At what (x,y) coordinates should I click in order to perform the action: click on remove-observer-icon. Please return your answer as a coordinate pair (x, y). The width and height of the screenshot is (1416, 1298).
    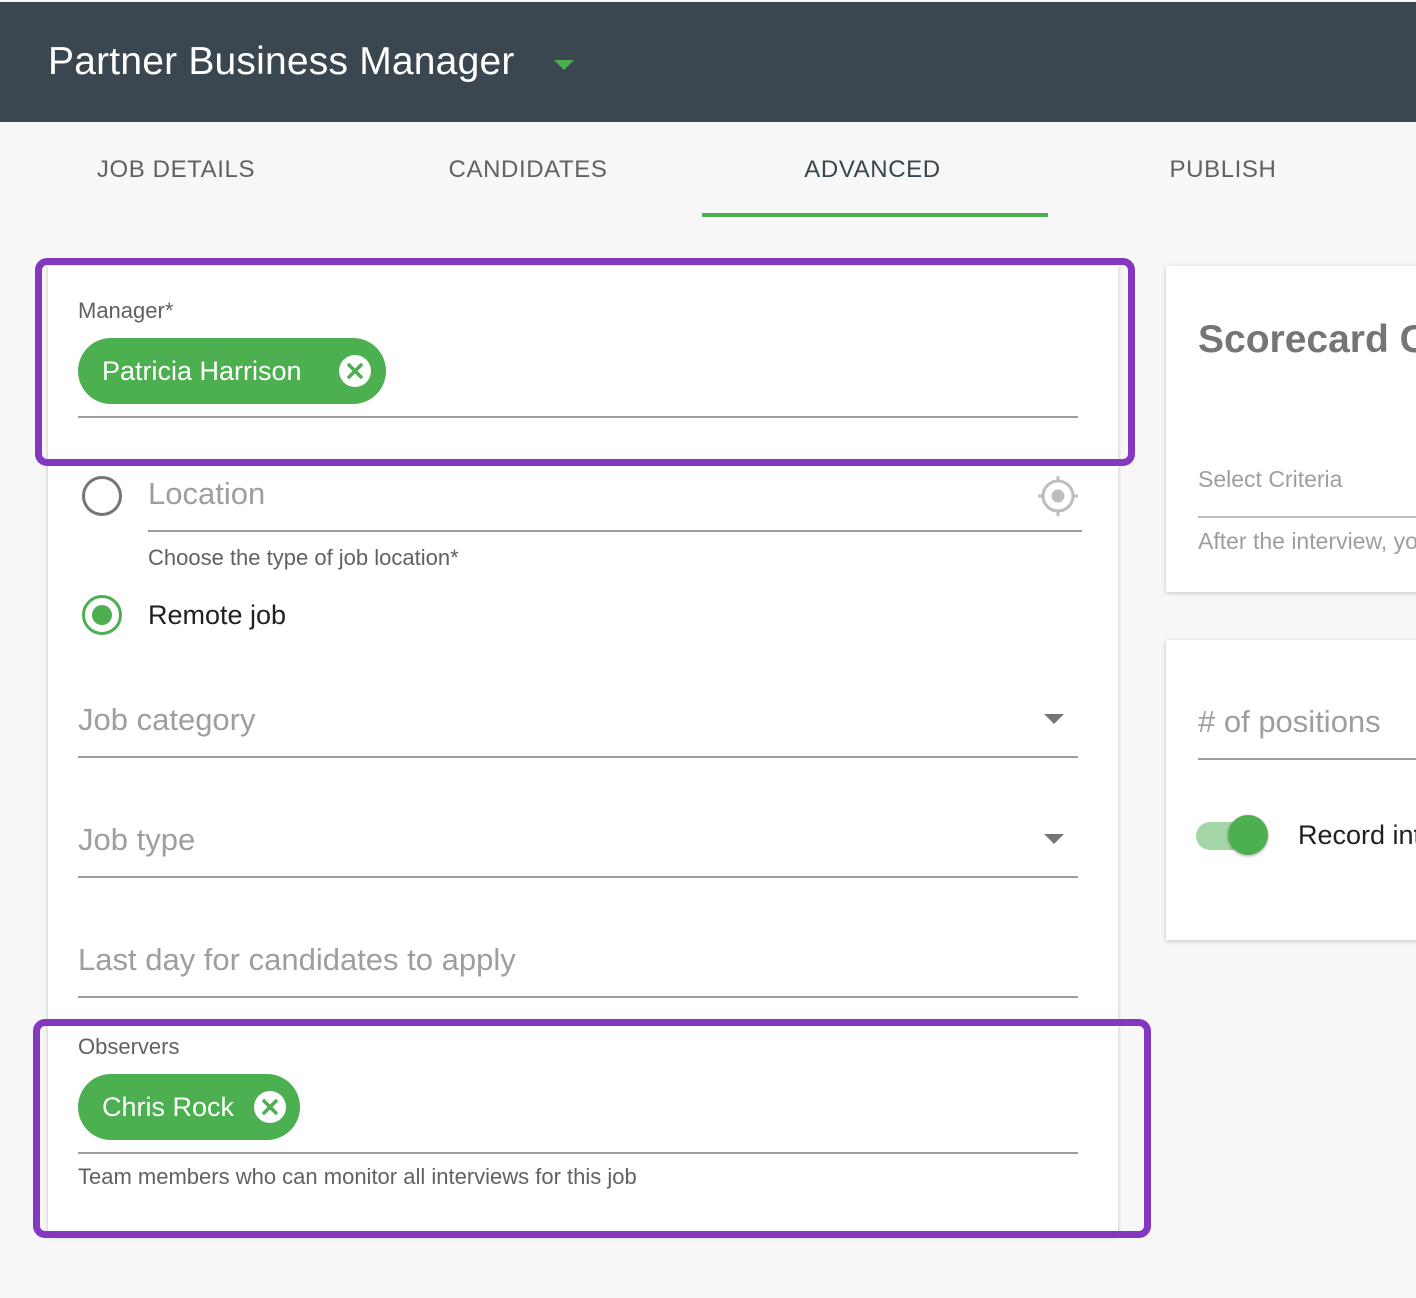
    Looking at the image, I should click on (270, 1107).